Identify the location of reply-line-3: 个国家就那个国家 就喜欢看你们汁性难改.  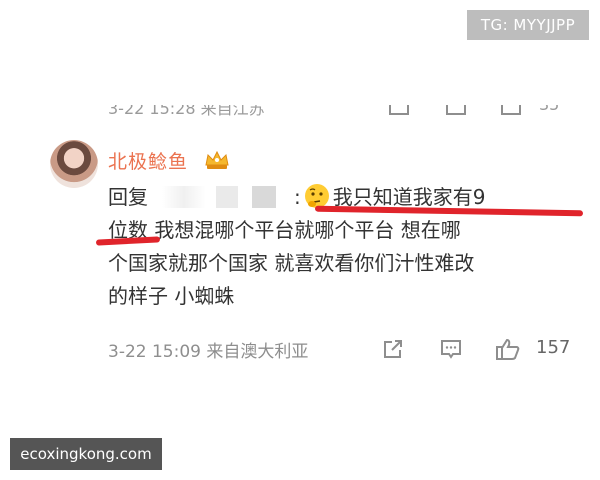
(291, 263).